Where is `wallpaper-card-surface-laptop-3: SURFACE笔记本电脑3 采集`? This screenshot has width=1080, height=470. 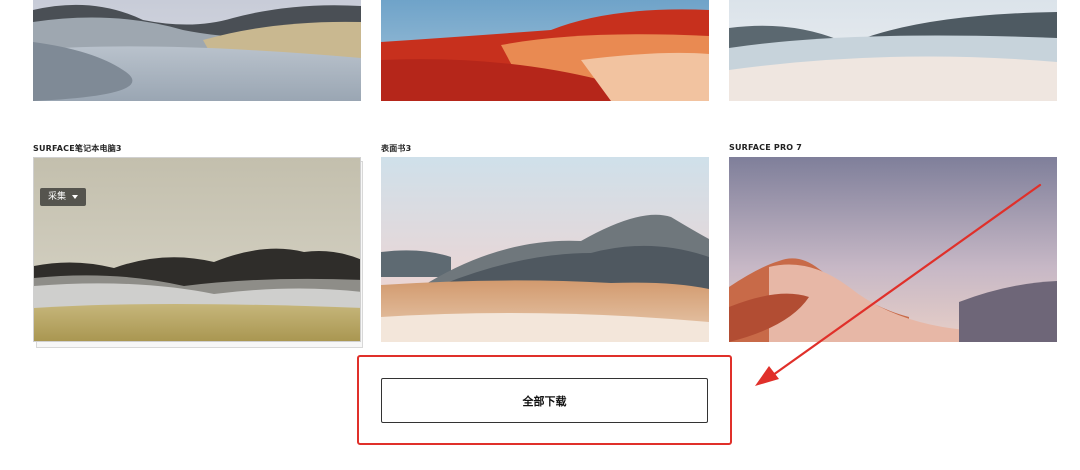
wallpaper-card-surface-laptop-3: SURFACE笔记本电脑3 采集 is located at coordinates (198, 246).